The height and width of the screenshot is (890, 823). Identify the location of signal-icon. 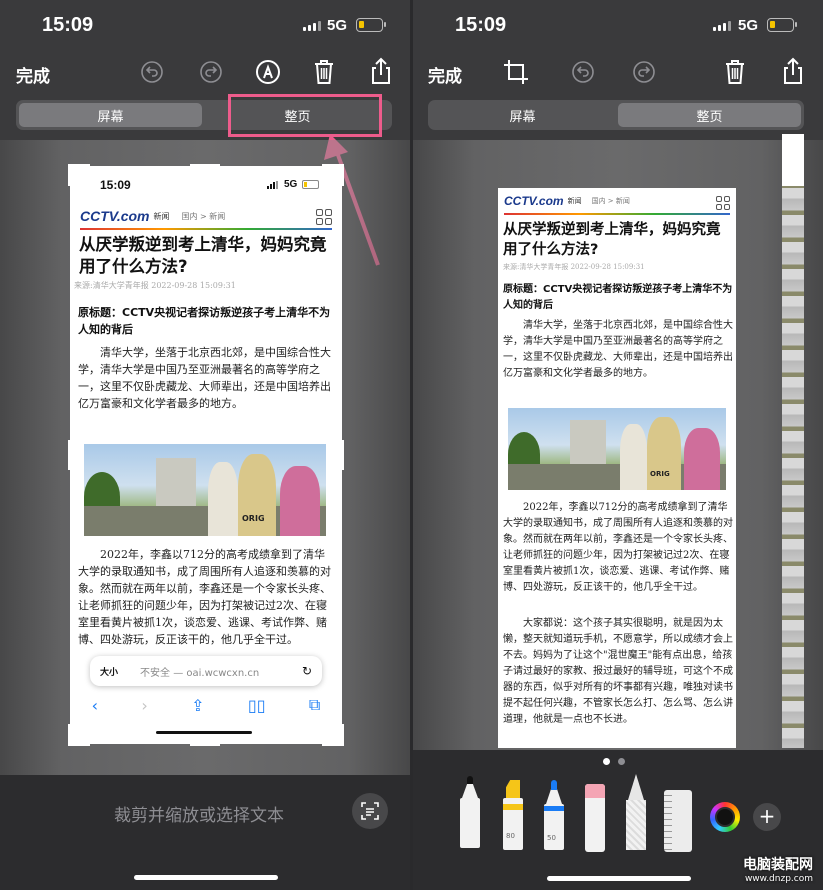
(312, 26).